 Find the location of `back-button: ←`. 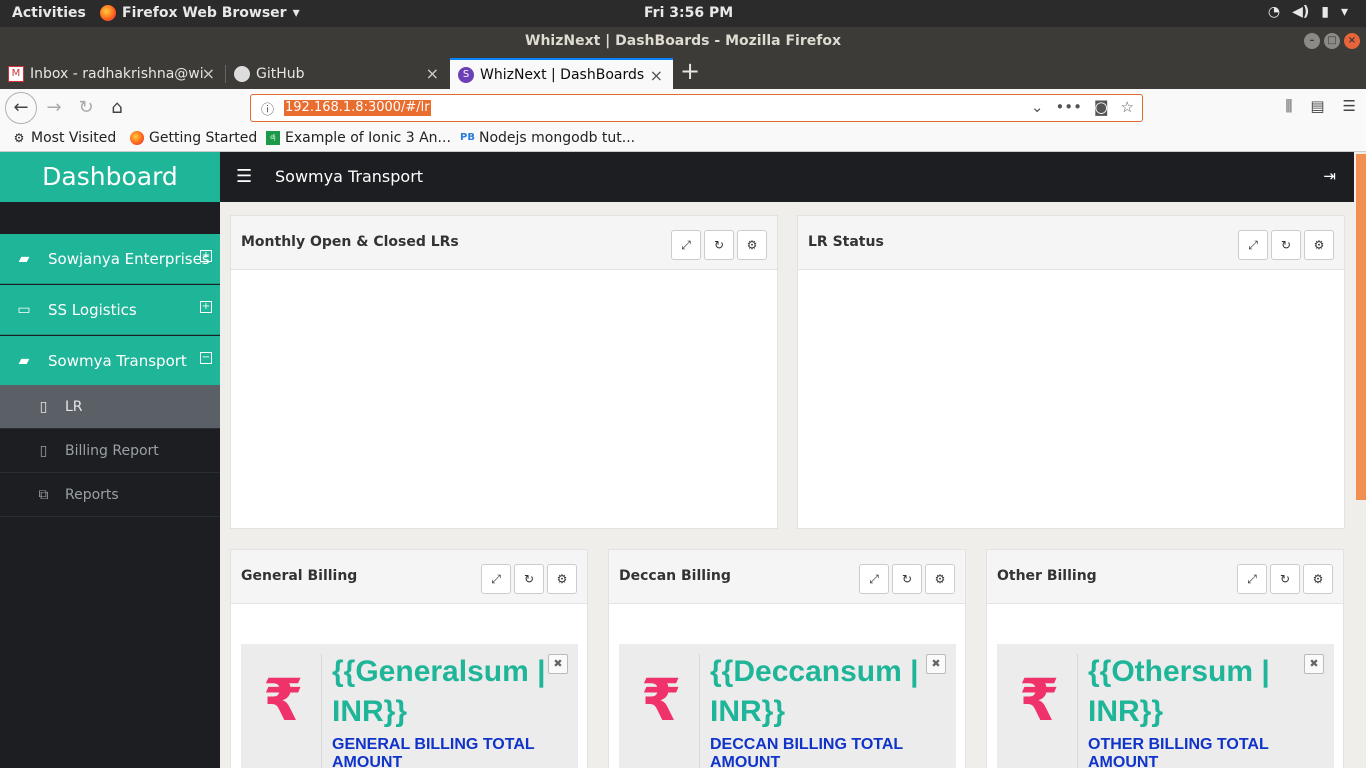

back-button: ← is located at coordinates (21, 108).